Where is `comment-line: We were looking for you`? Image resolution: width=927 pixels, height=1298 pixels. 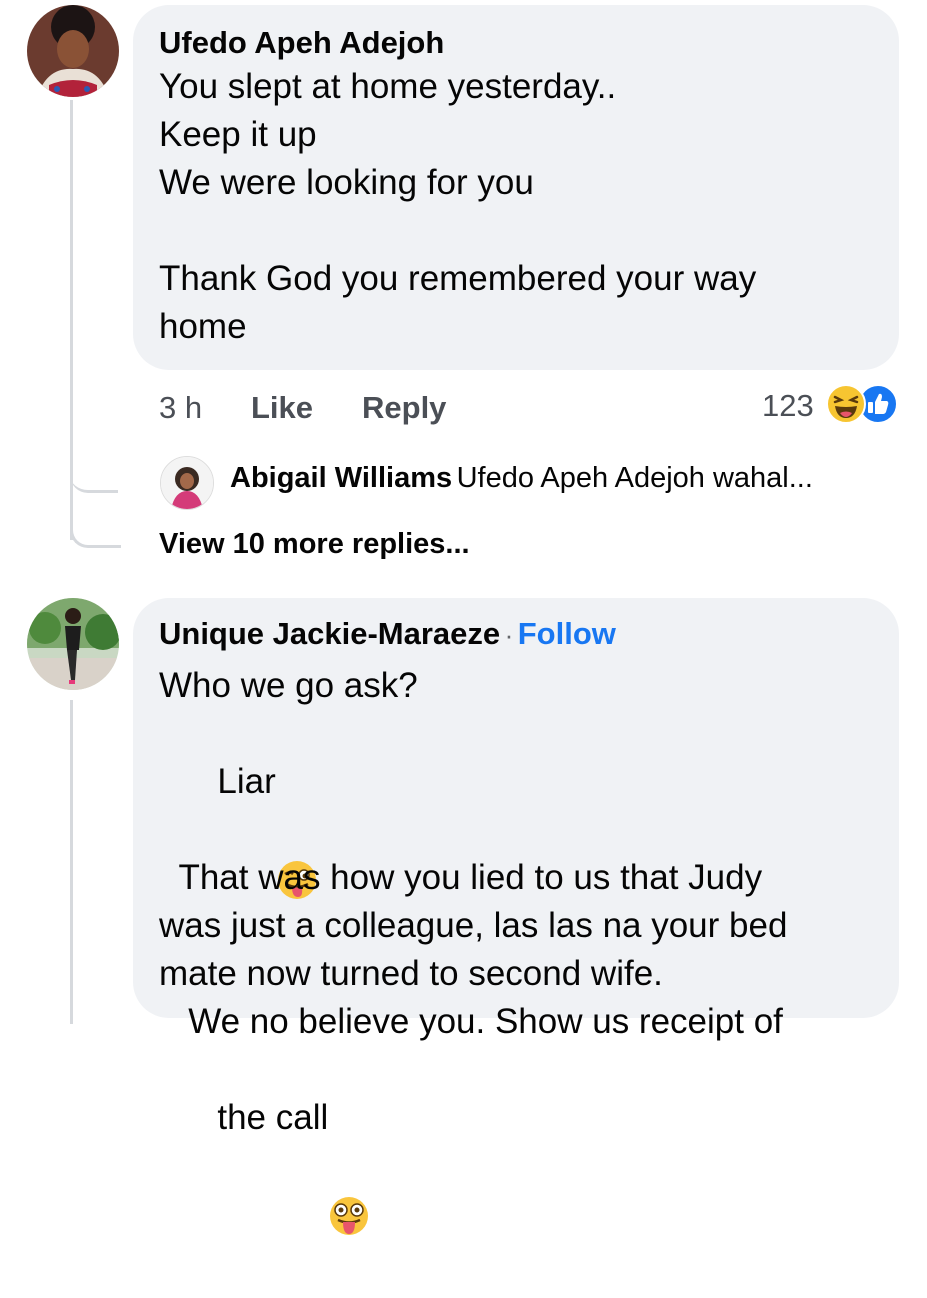
comment-line: We were looking for you is located at coordinates (346, 182).